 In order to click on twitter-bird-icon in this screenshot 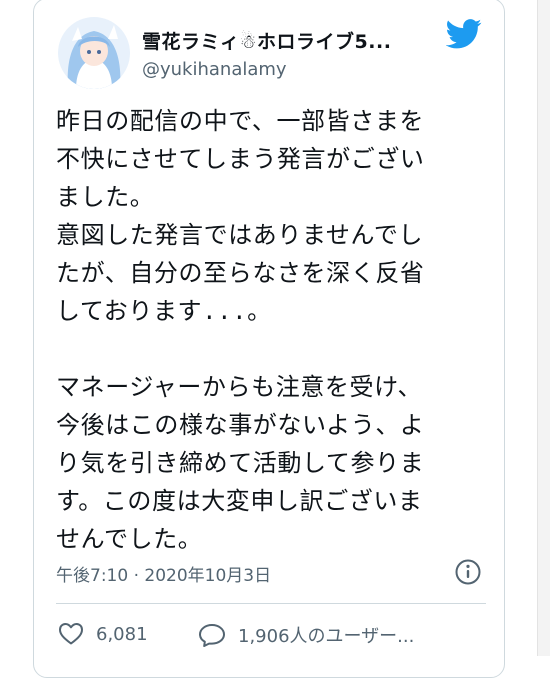, I will do `click(464, 34)`.